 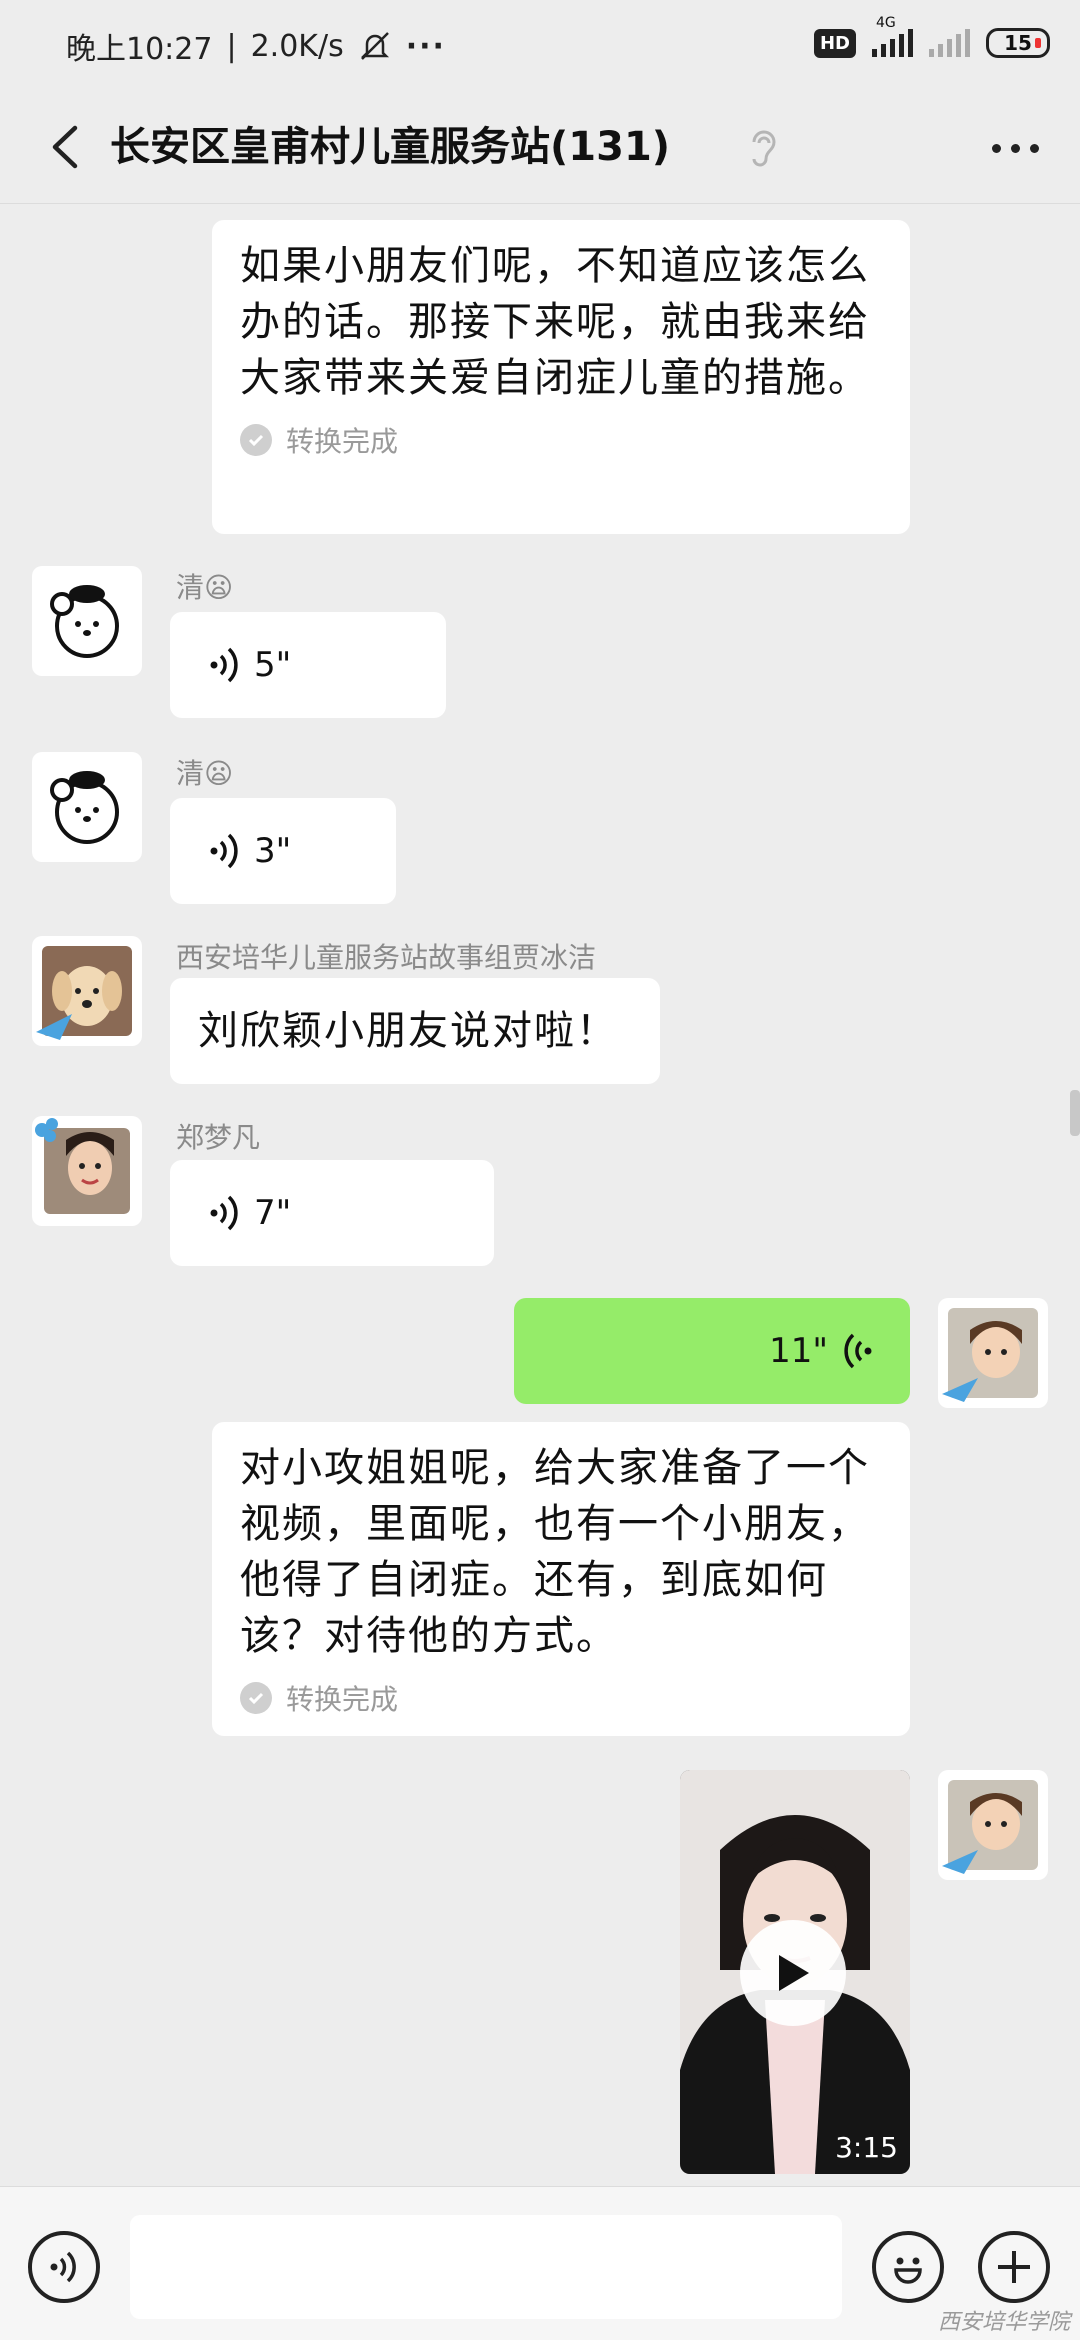 I want to click on signal-icon, so click(x=949, y=43).